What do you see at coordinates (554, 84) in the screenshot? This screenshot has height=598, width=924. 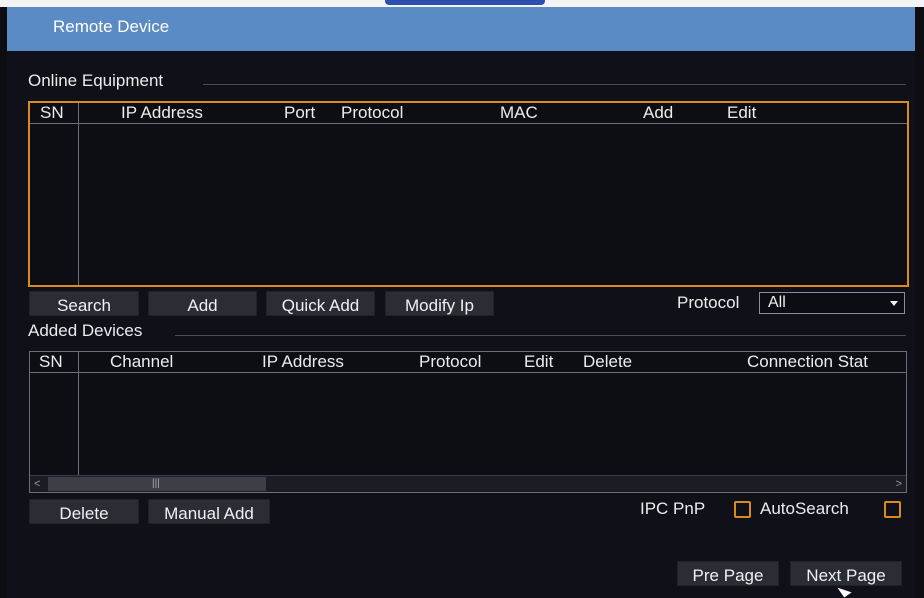 I see `online-section-divider` at bounding box center [554, 84].